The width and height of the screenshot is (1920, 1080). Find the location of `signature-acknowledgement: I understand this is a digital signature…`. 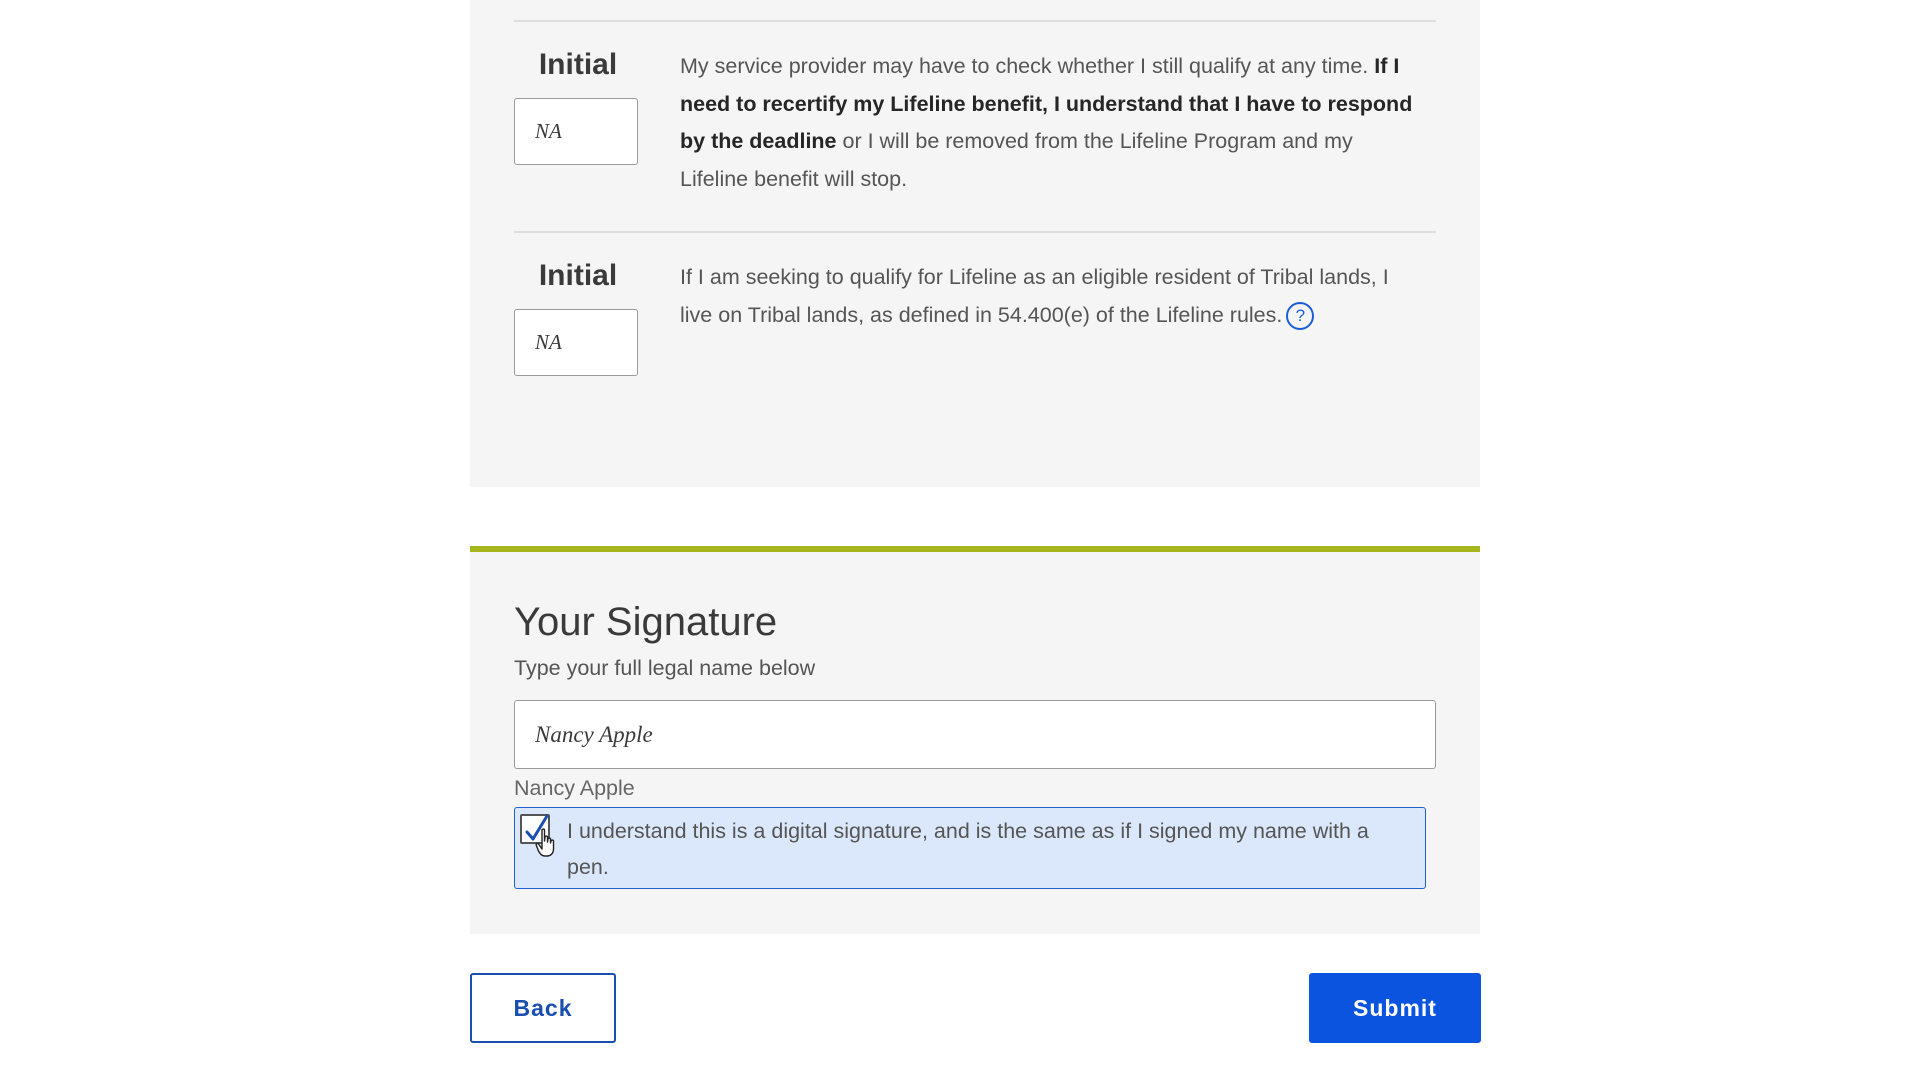

signature-acknowledgement: I understand this is a digital signature… is located at coordinates (970, 848).